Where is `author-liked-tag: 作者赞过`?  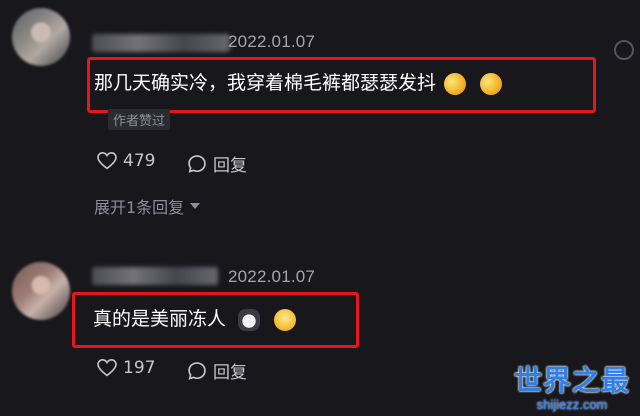 author-liked-tag: 作者赞过 is located at coordinates (139, 119).